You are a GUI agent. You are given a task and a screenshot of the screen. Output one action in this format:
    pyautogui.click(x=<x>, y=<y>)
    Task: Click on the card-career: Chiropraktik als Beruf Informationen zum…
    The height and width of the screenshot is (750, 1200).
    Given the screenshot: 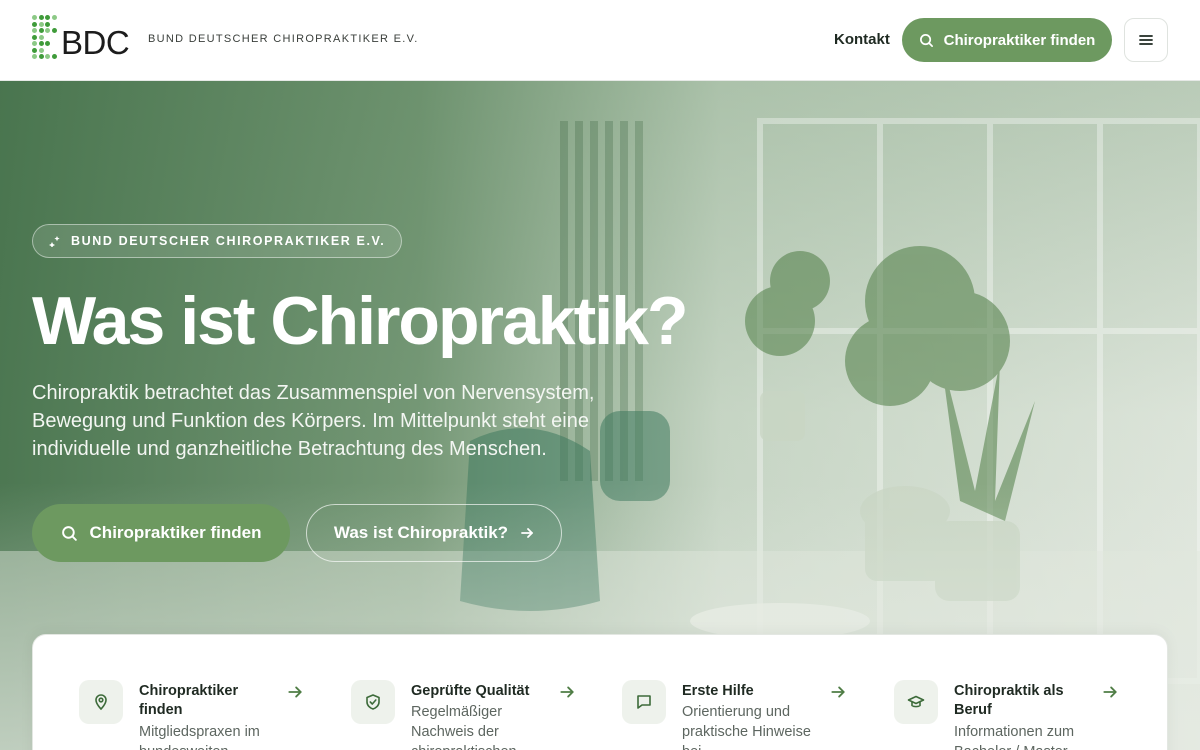 What is the action you would take?
    pyautogui.click(x=1014, y=715)
    